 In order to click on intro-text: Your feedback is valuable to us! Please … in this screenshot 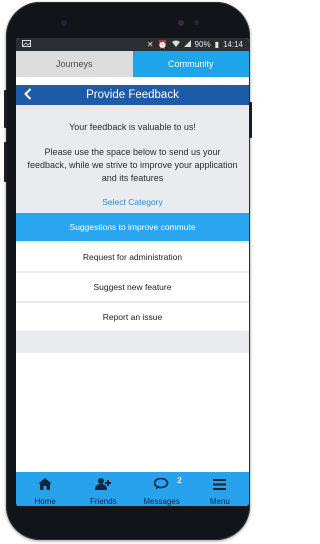, I will do `click(132, 153)`.